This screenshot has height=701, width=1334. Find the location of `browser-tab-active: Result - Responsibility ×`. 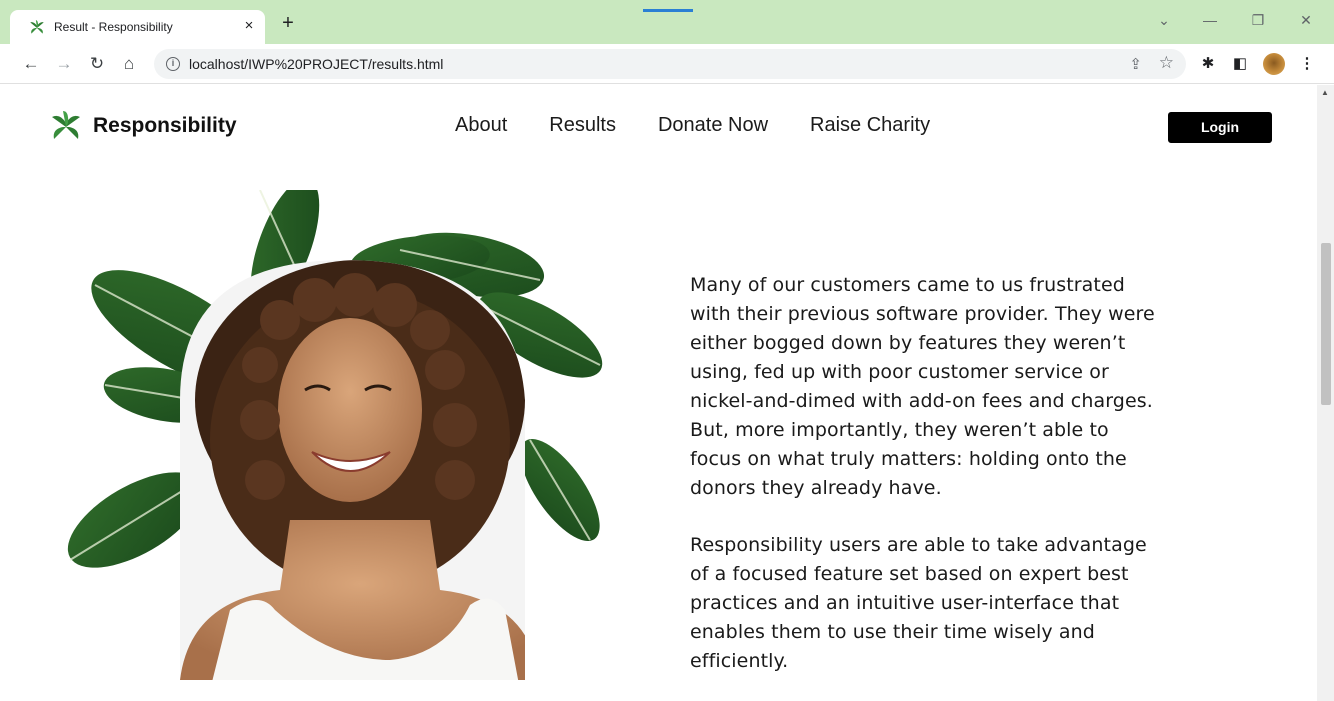

browser-tab-active: Result - Responsibility × is located at coordinates (137, 27).